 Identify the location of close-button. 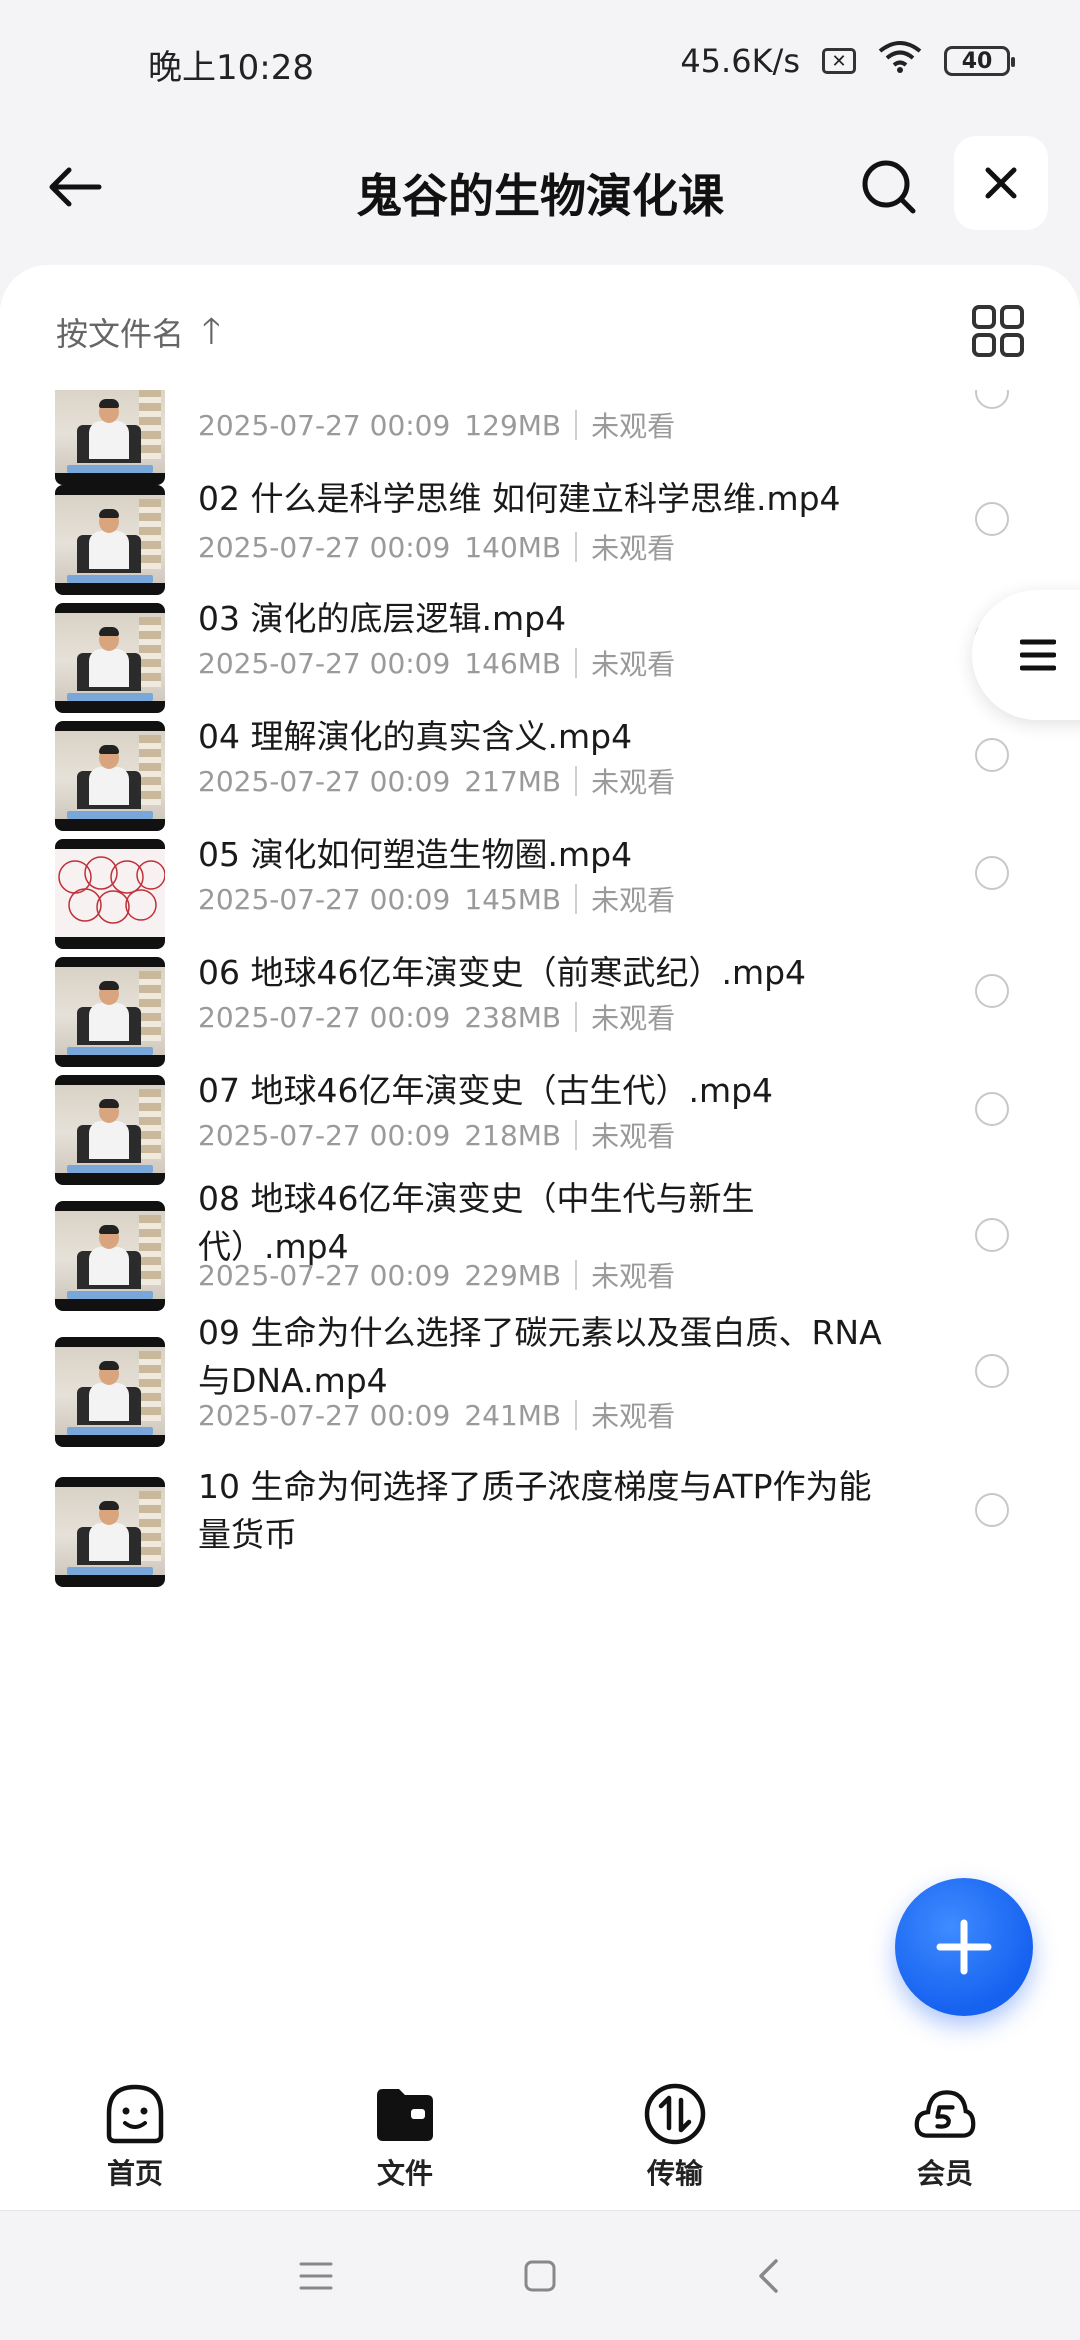
(1001, 183).